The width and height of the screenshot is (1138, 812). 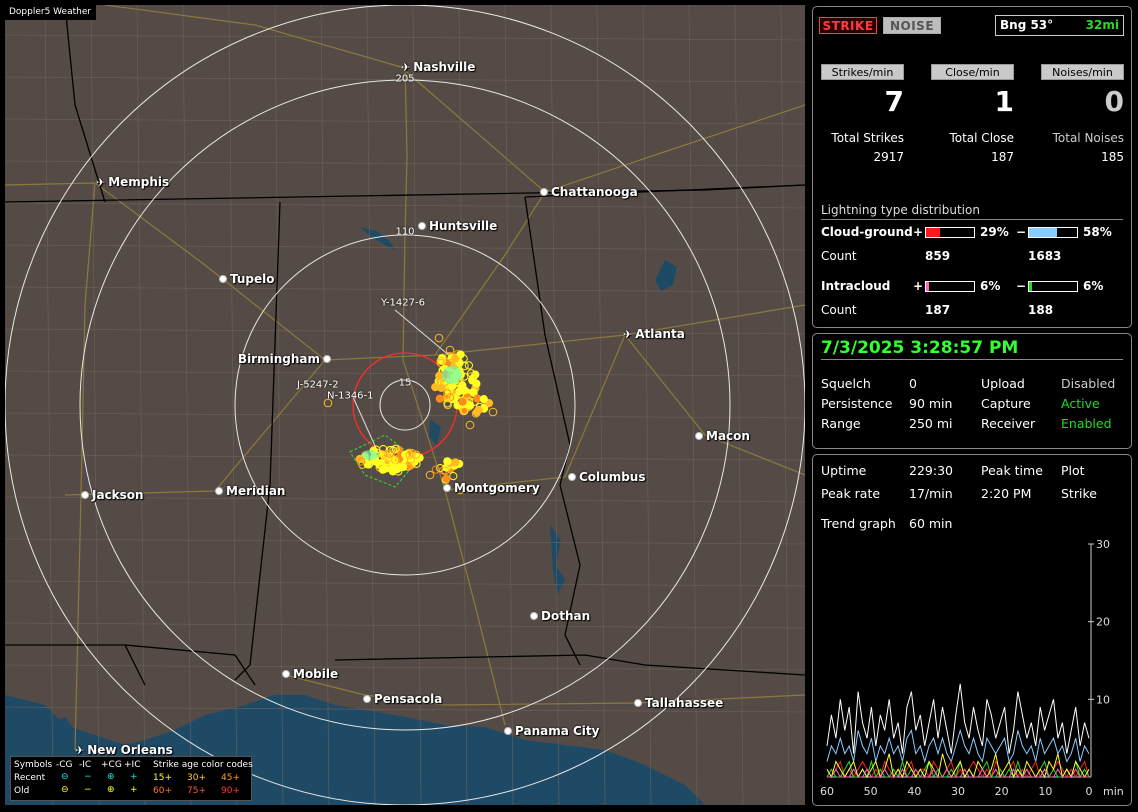 What do you see at coordinates (912, 25) in the screenshot?
I see `noise-mode-button: NOISE` at bounding box center [912, 25].